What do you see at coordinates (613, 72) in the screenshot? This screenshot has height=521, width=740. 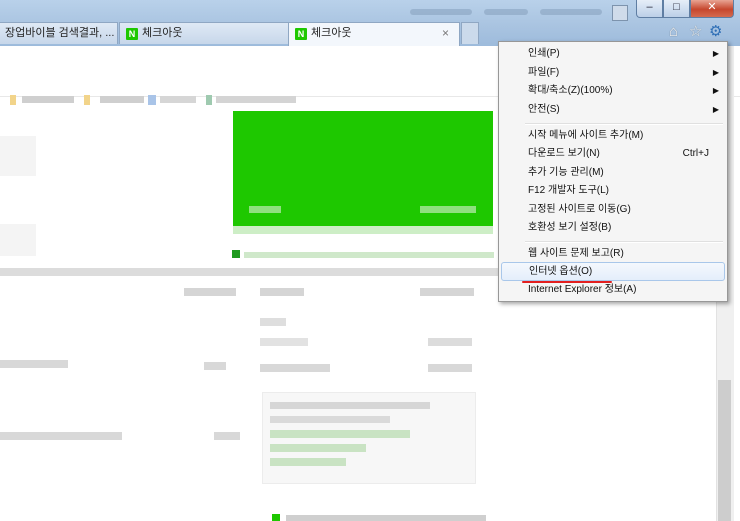 I see `menu-item-file: 파일(F) ▶` at bounding box center [613, 72].